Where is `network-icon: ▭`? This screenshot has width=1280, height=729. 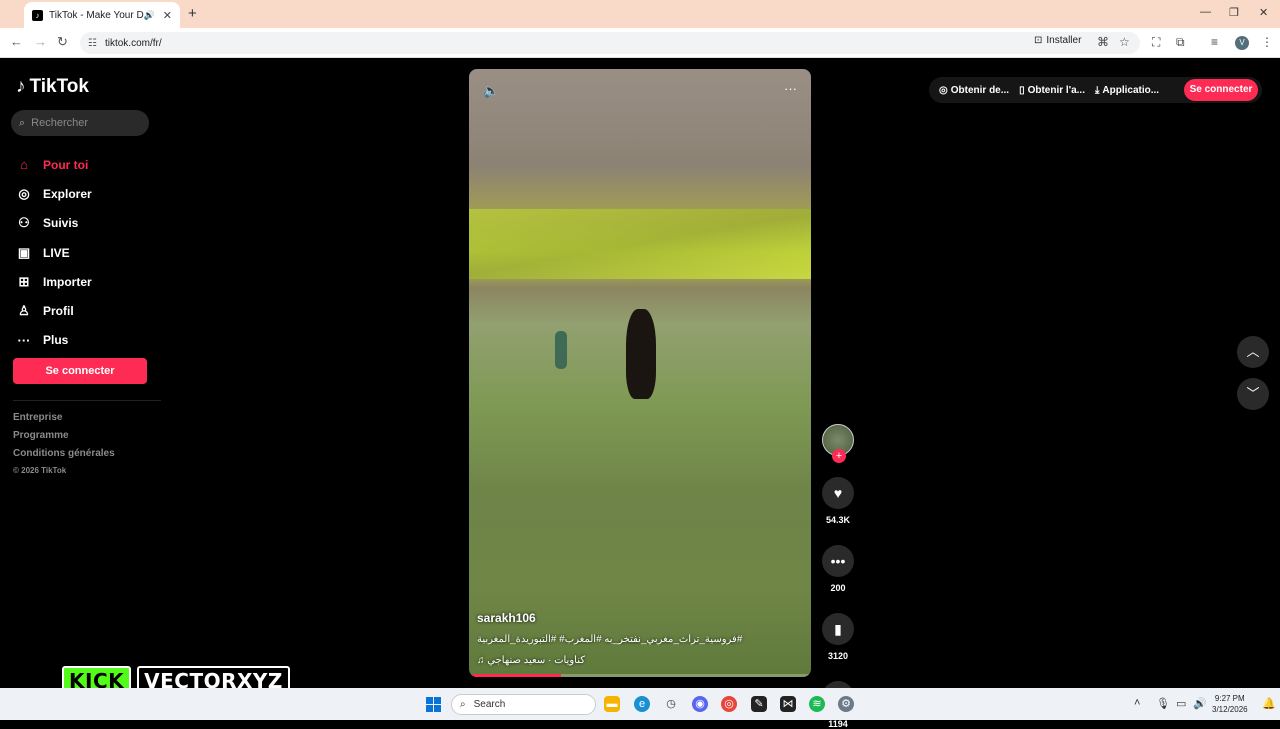
network-icon: ▭ is located at coordinates (1181, 703).